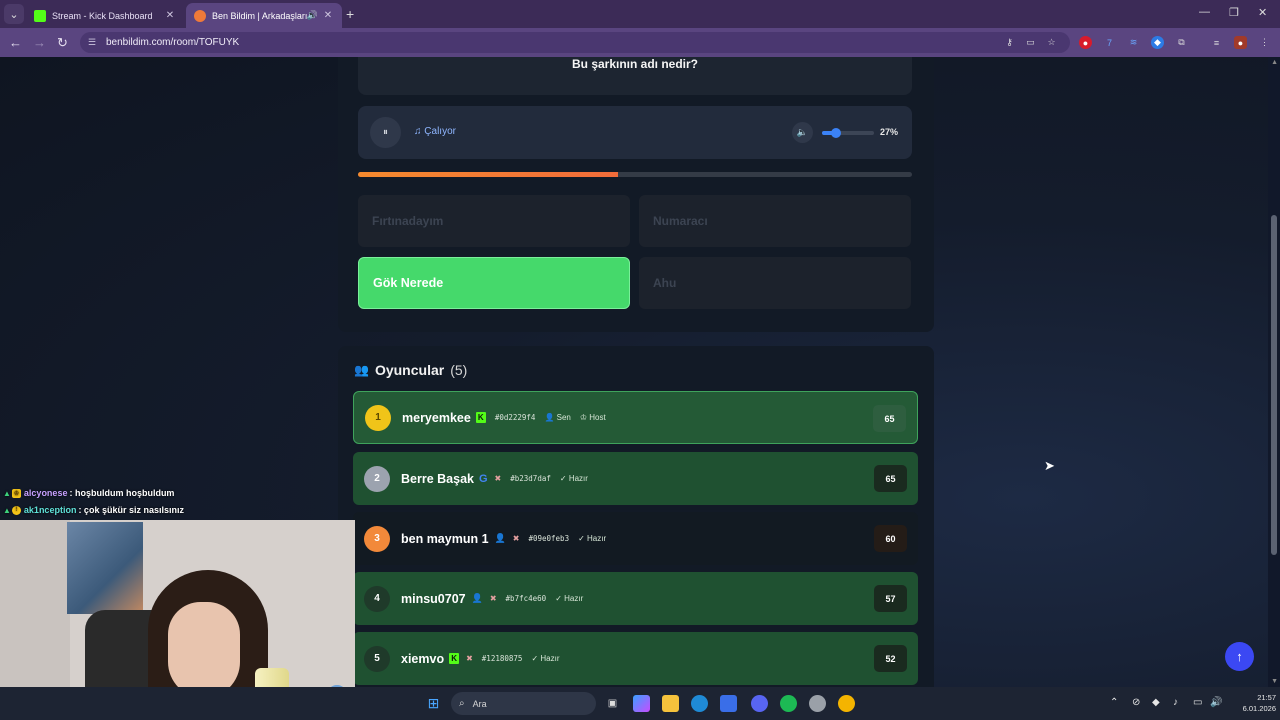 This screenshot has width=1280, height=720. I want to click on speaker-icon: 🔊, so click(312, 15).